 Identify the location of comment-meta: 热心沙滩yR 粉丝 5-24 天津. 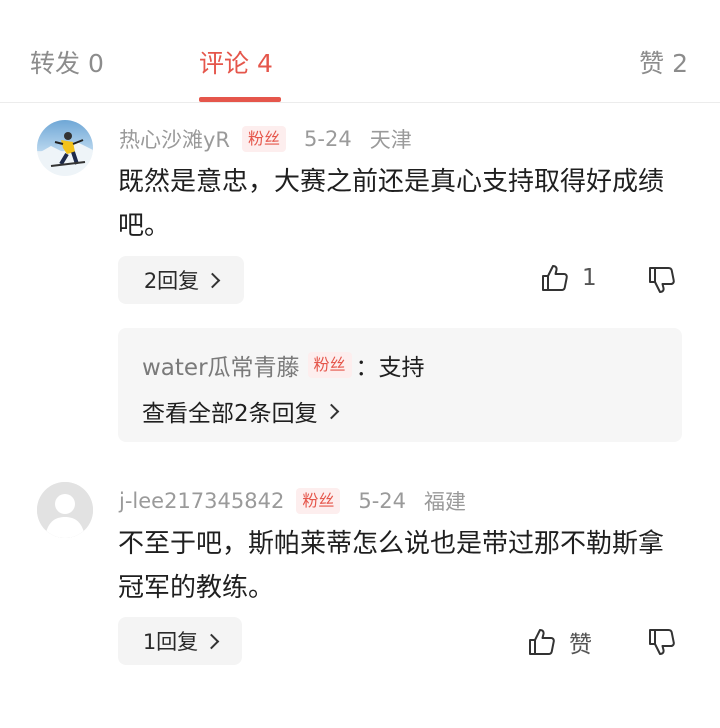
(265, 139).